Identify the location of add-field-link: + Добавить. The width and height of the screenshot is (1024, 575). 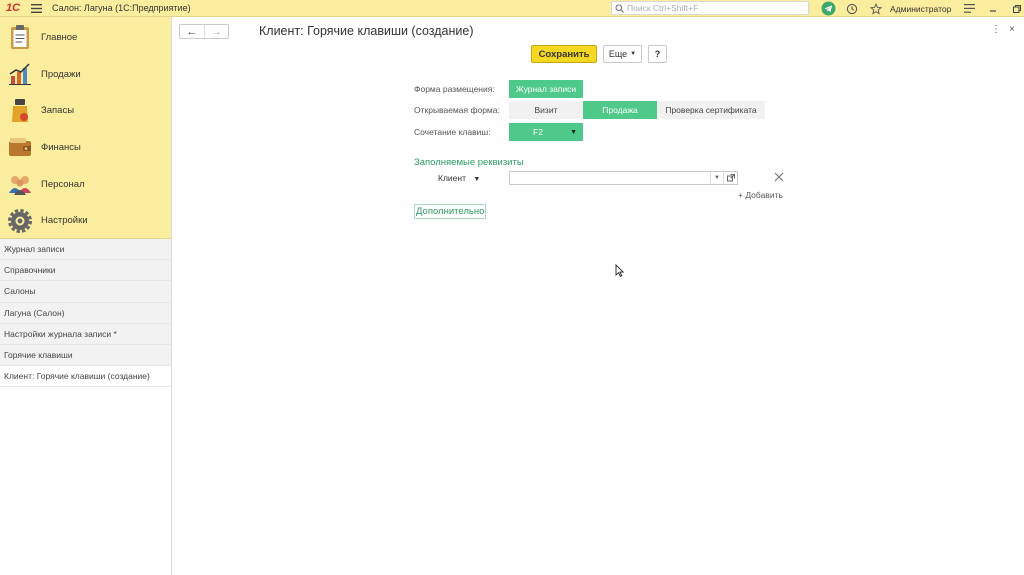
(760, 195).